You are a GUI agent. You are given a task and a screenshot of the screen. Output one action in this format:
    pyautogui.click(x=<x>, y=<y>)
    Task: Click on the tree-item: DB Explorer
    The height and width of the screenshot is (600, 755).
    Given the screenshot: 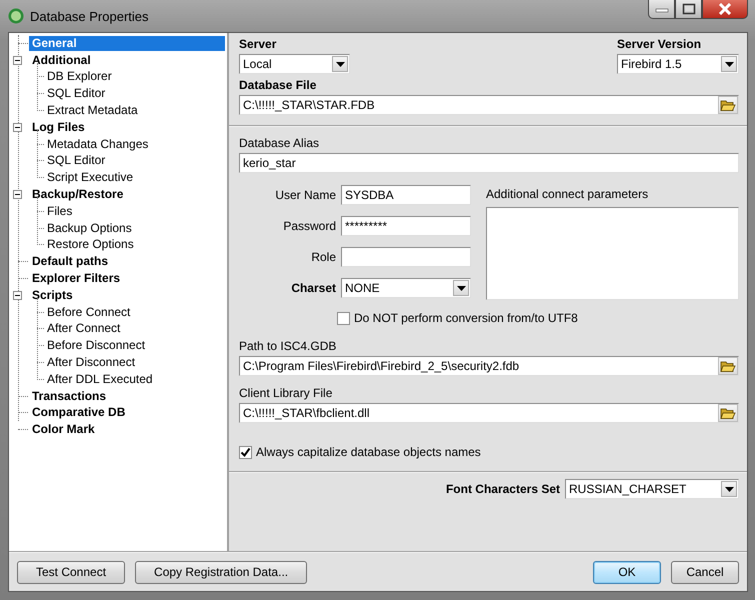 What is the action you would take?
    pyautogui.click(x=79, y=76)
    